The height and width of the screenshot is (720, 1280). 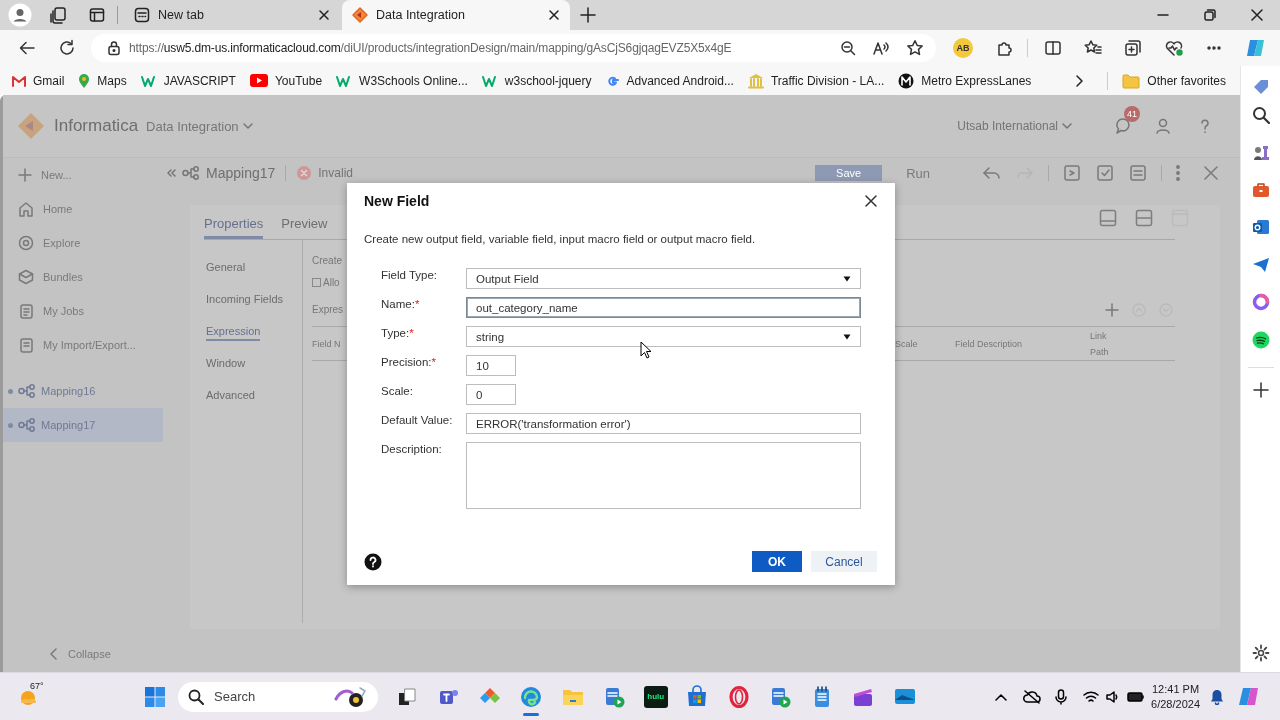 What do you see at coordinates (54, 654) in the screenshot?
I see `chevron-left-icon` at bounding box center [54, 654].